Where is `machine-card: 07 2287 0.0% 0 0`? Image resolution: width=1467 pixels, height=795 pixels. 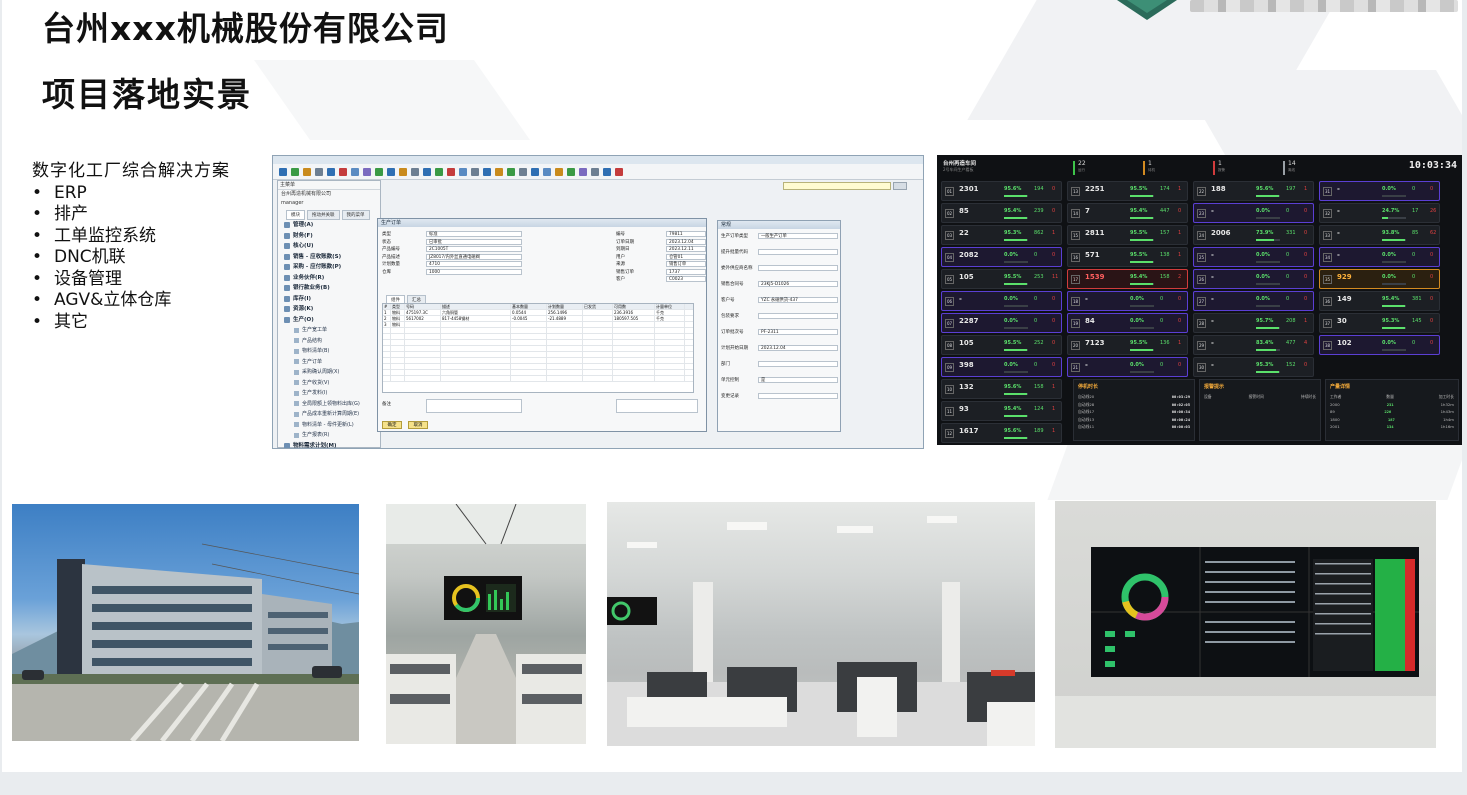
machine-card: 07 2287 0.0% 0 0 is located at coordinates (1001, 323).